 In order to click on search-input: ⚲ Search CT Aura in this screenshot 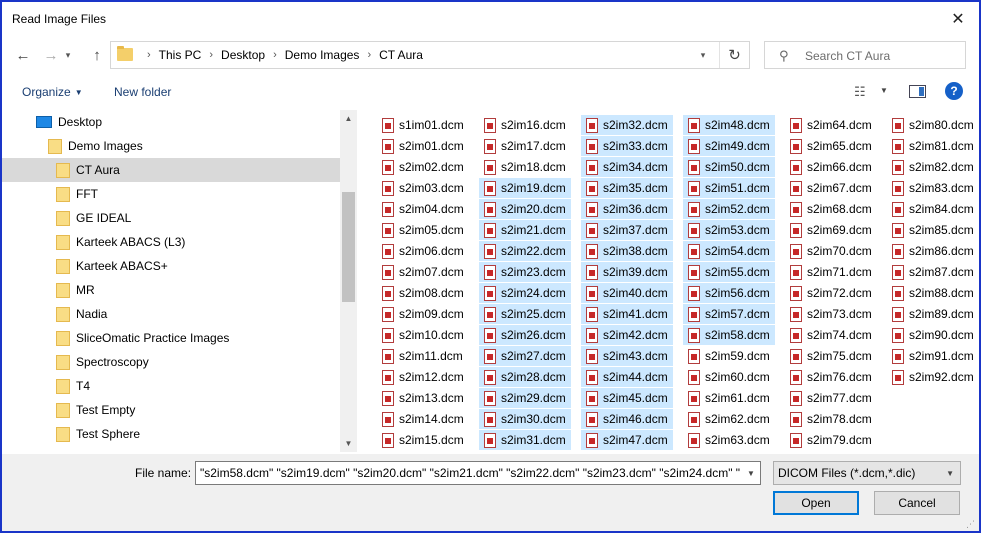, I will do `click(865, 55)`.